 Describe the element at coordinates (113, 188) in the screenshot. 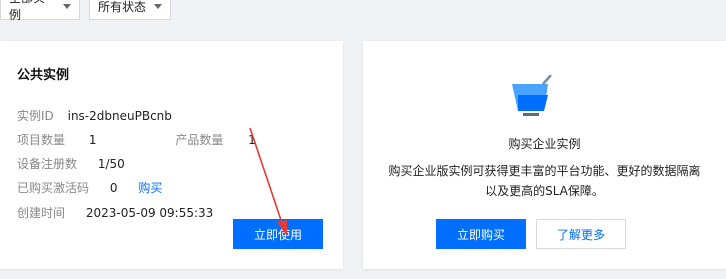

I see `activation-value: 0` at that location.